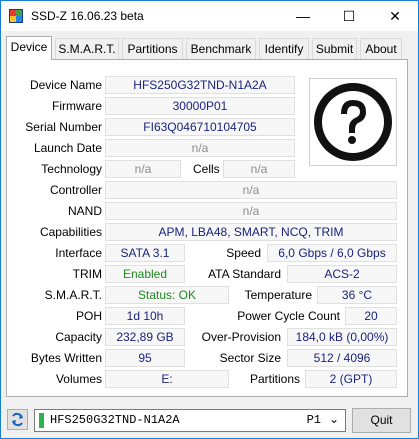 The height and width of the screenshot is (439, 419). Describe the element at coordinates (41, 420) in the screenshot. I see `drive-status-indicator` at that location.